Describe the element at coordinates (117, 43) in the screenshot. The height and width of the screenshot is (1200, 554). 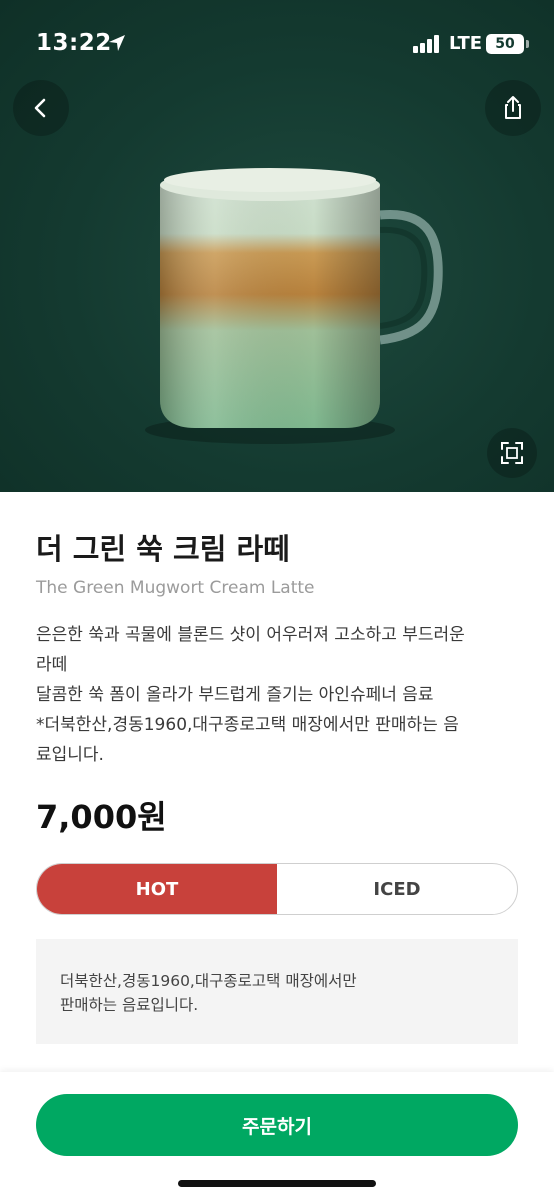
I see `location-arrow-icon` at that location.